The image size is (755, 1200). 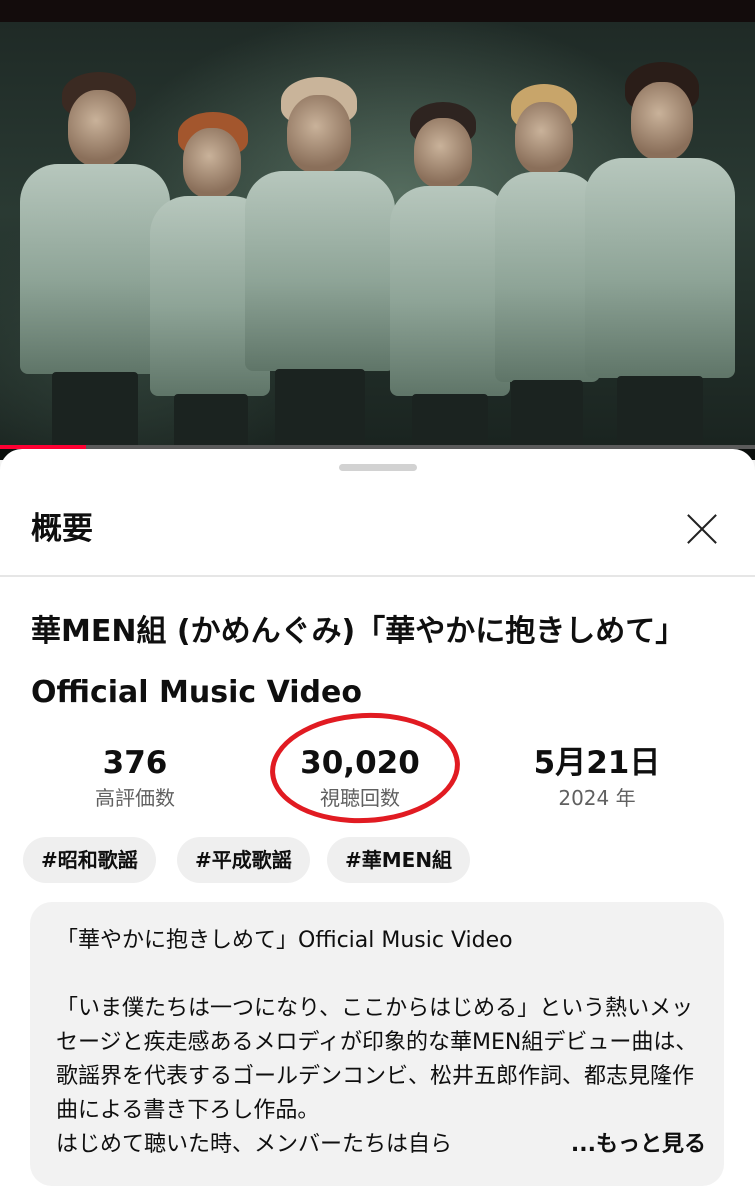 I want to click on likes-stat: 376 高評価数, so click(x=135, y=778).